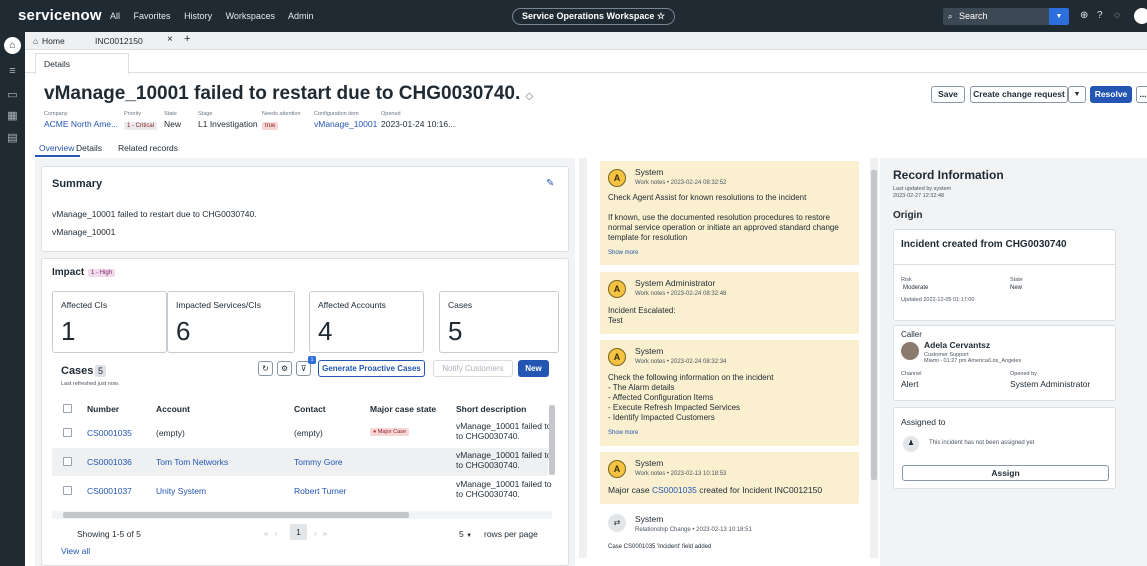  What do you see at coordinates (231, 322) in the screenshot?
I see `impacted-services-box: Impacted Services/CIs 6` at bounding box center [231, 322].